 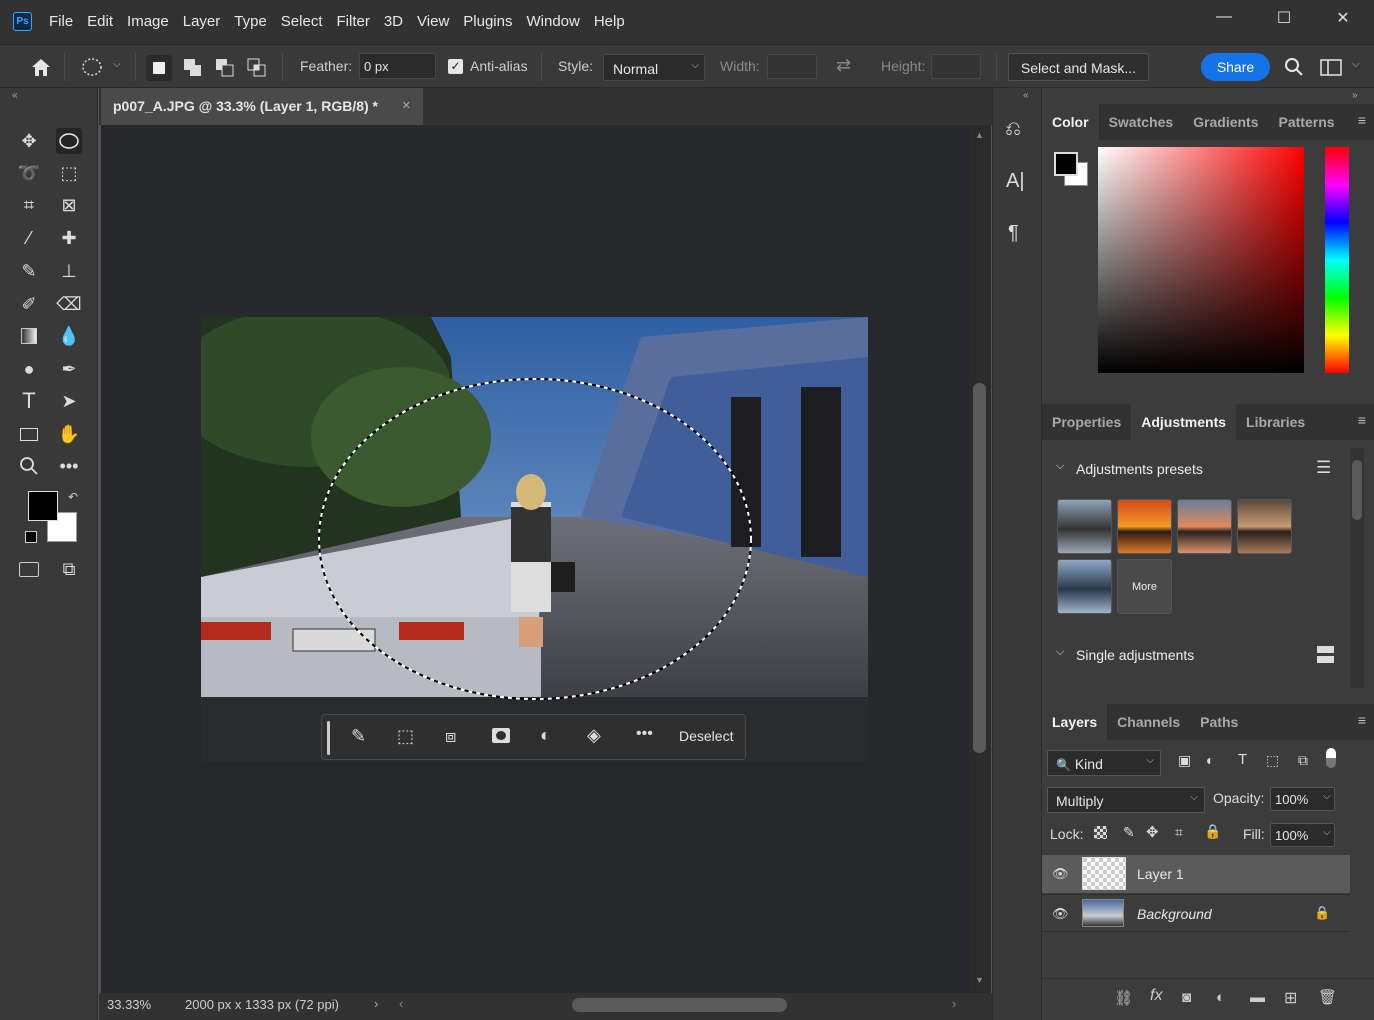 I want to click on subtract-from-selection-icon, so click(x=225, y=68).